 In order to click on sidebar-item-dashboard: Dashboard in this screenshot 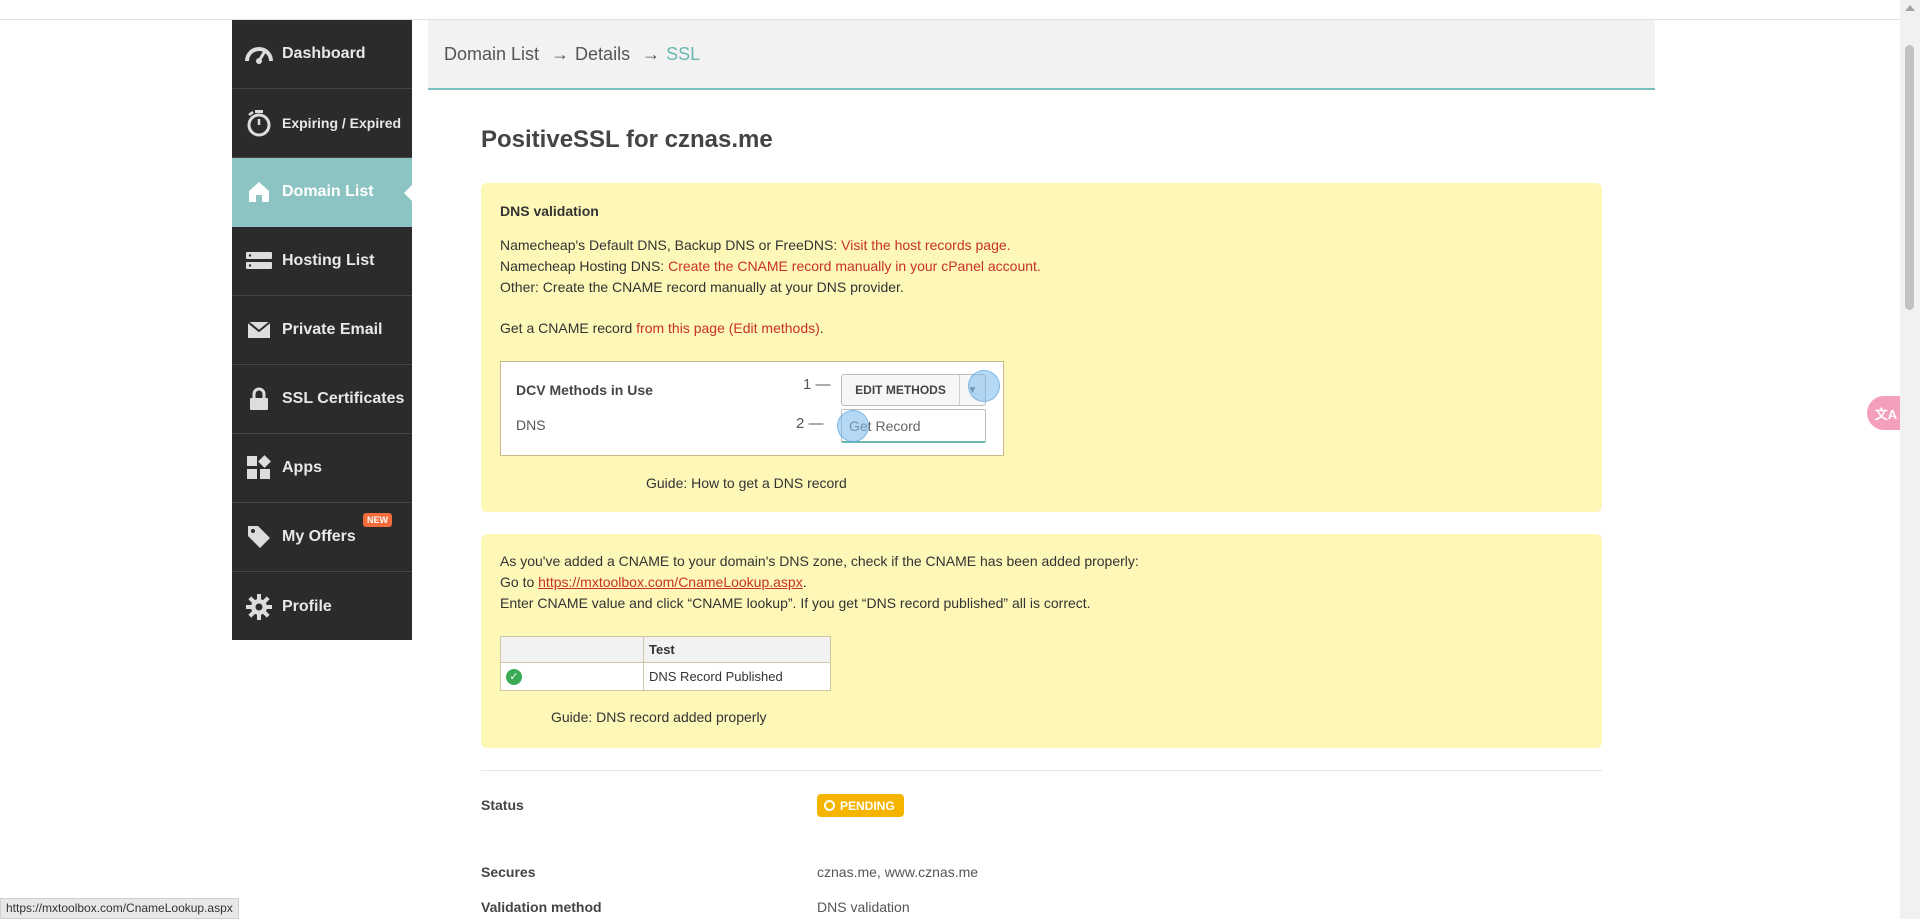, I will do `click(322, 54)`.